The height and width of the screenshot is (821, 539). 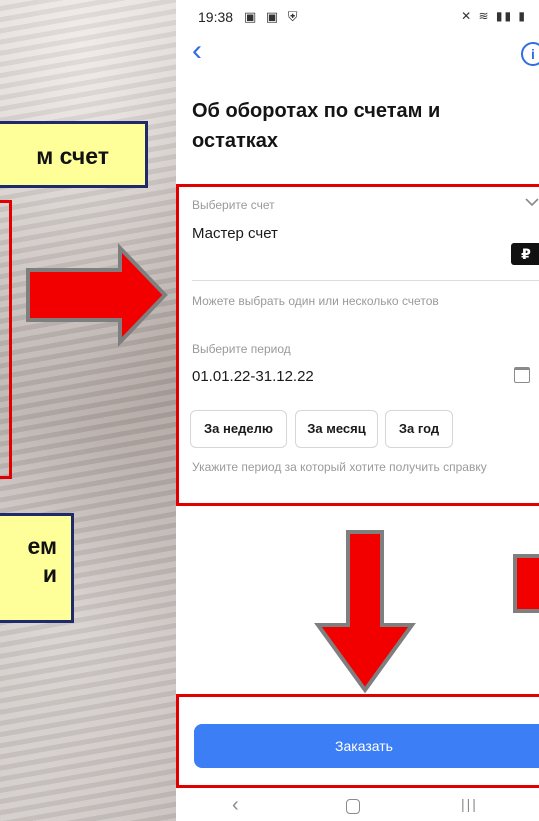 What do you see at coordinates (526, 583) in the screenshot?
I see `arrow-partial-icon` at bounding box center [526, 583].